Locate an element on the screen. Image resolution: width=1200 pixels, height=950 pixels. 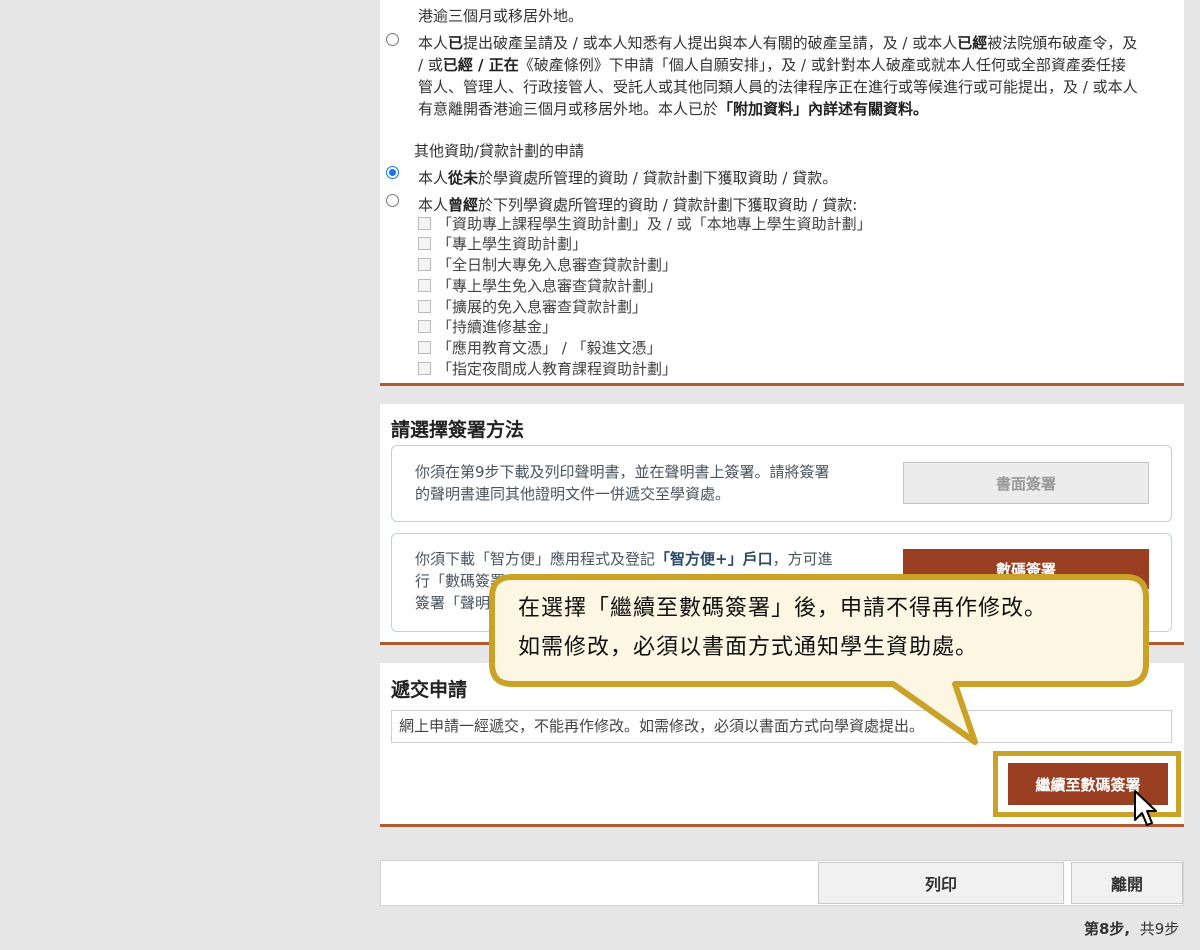
never-received-radio is located at coordinates (392, 172).